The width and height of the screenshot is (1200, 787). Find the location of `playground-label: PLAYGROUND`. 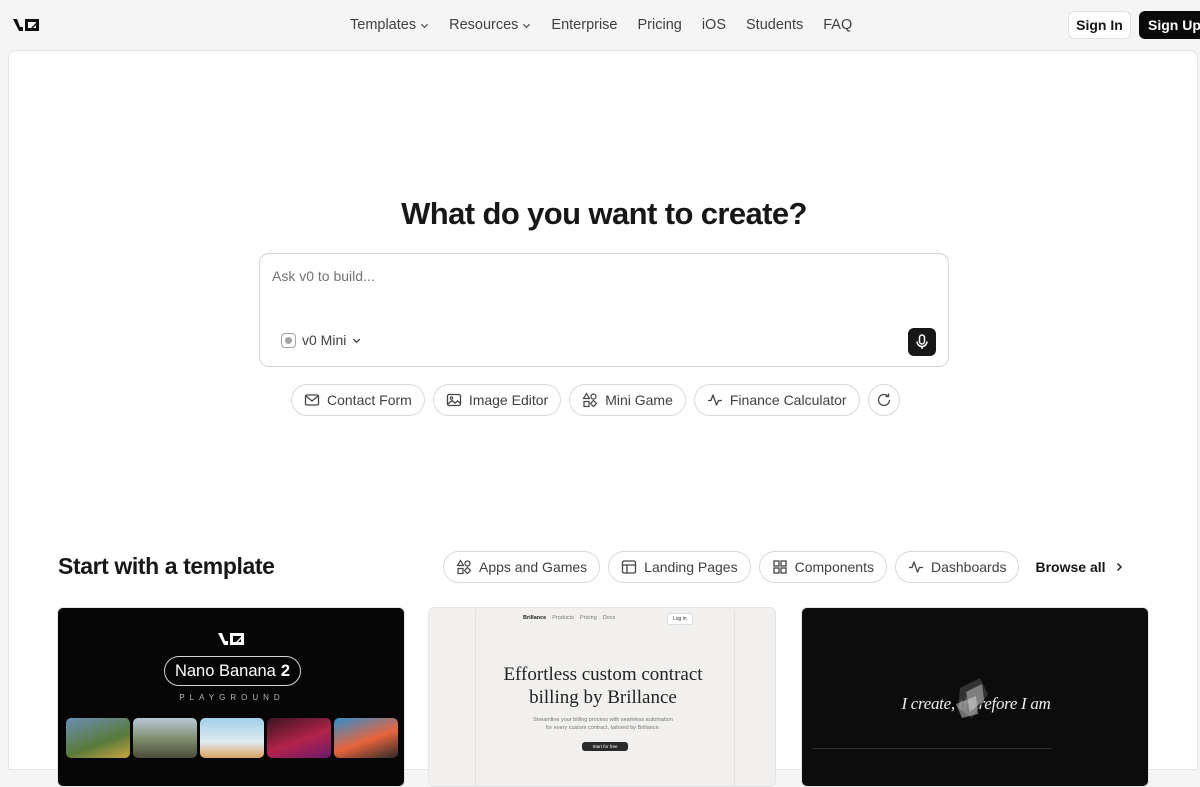

playground-label: PLAYGROUND is located at coordinates (232, 697).